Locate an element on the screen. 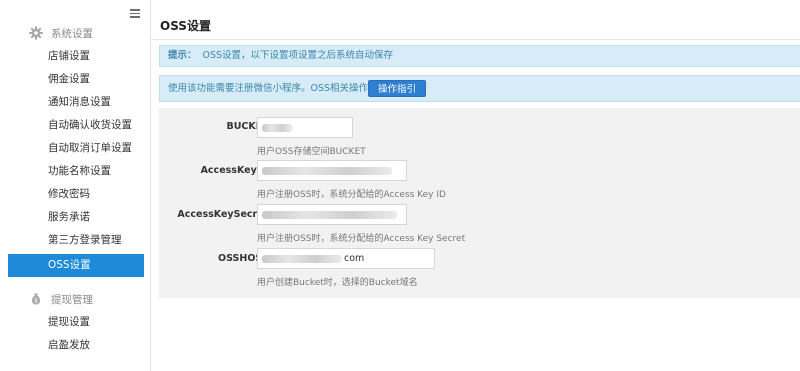 The width and height of the screenshot is (800, 371). bucket-help: 用户OSS存储空间BUCKET is located at coordinates (311, 152).